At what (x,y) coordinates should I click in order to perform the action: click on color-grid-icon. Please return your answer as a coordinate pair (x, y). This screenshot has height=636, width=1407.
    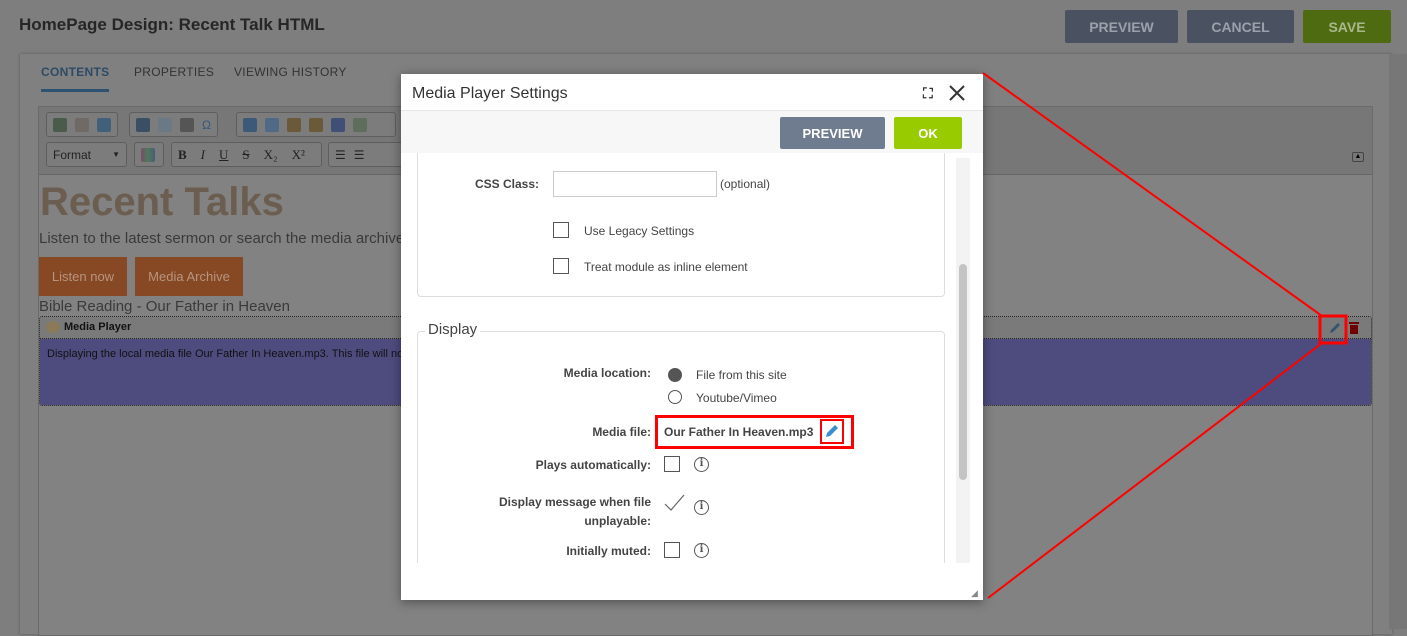
    Looking at the image, I should click on (148, 154).